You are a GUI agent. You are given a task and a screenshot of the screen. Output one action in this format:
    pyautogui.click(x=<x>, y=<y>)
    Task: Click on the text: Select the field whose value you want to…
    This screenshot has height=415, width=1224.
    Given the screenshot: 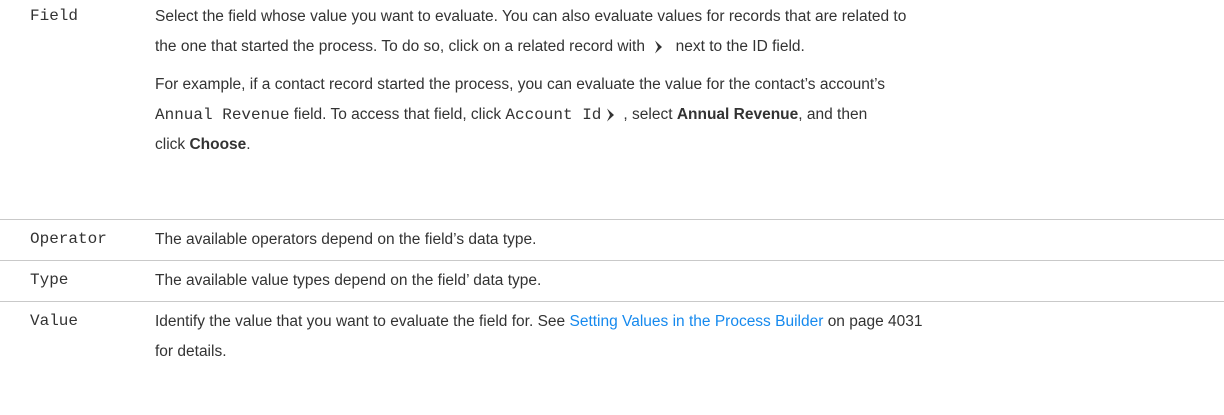 What is the action you would take?
    pyautogui.click(x=531, y=16)
    